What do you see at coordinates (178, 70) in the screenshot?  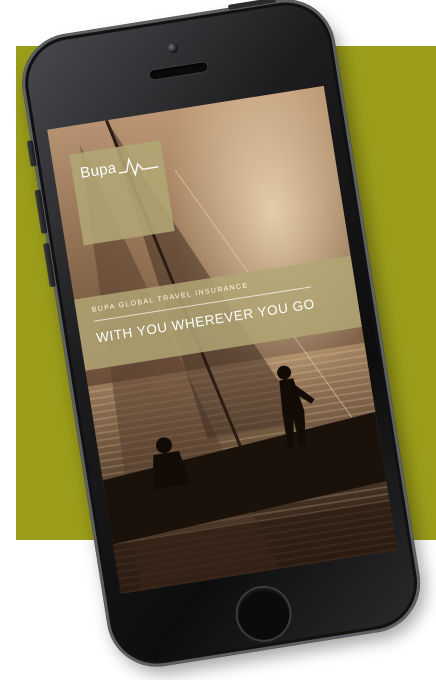 I see `earpiece-speaker` at bounding box center [178, 70].